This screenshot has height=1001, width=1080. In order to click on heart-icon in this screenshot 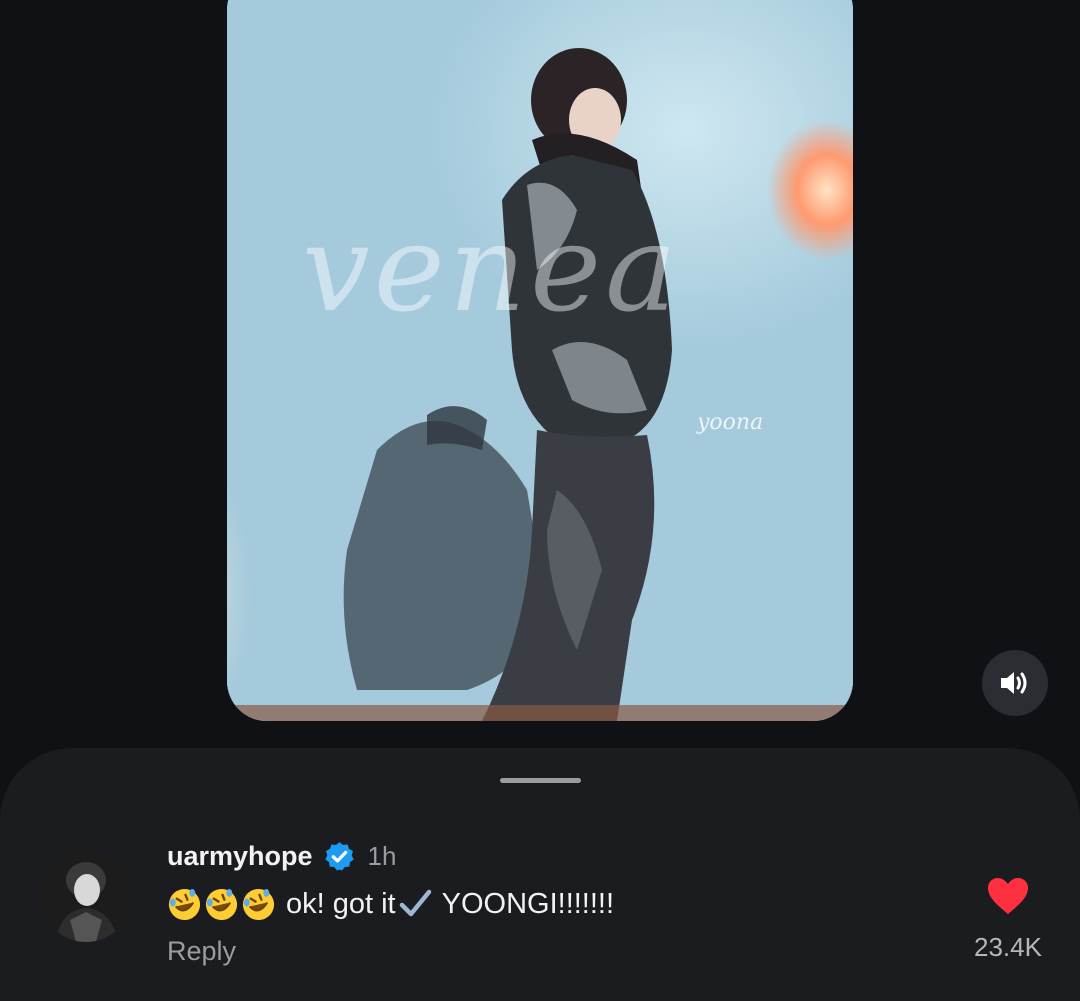, I will do `click(1008, 896)`.